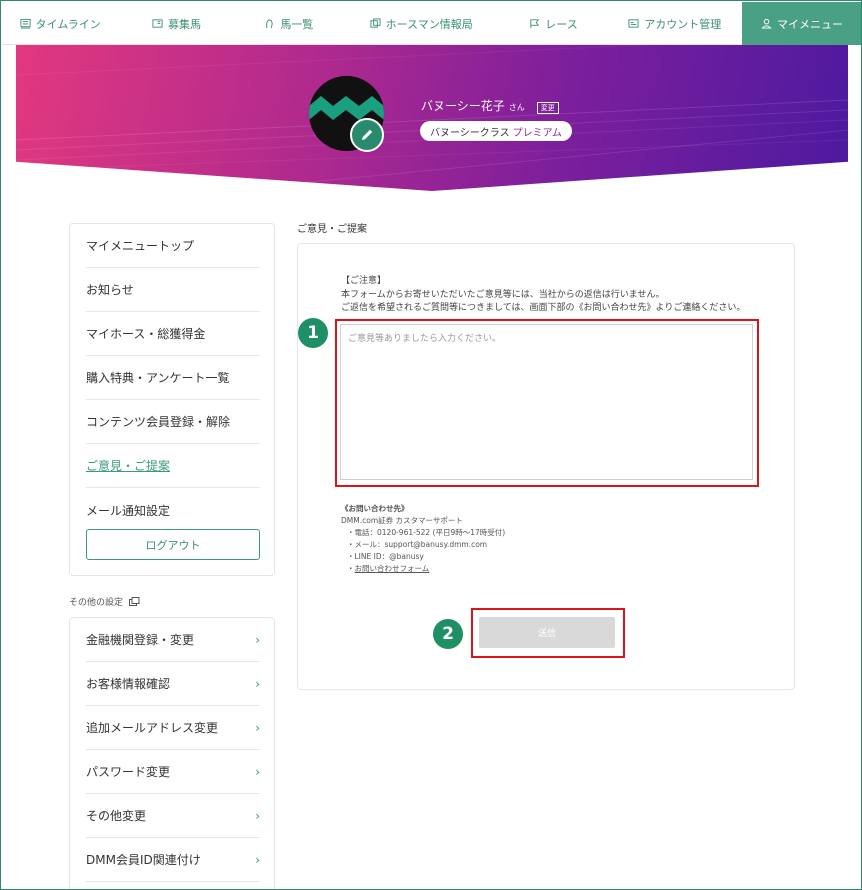 The width and height of the screenshot is (862, 890). Describe the element at coordinates (313, 333) in the screenshot. I see `step-badge-1: 1` at that location.